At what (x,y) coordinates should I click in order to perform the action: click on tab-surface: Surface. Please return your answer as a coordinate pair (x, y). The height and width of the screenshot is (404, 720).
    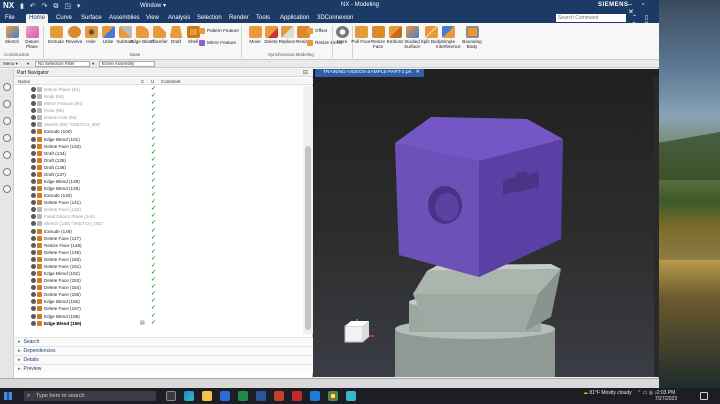
    Looking at the image, I should click on (91, 18).